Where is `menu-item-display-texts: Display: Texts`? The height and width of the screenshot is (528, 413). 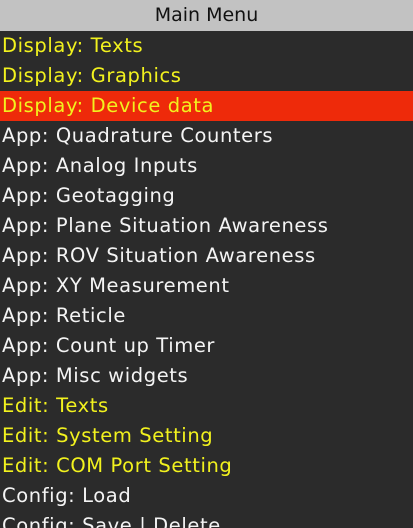 menu-item-display-texts: Display: Texts is located at coordinates (206, 46).